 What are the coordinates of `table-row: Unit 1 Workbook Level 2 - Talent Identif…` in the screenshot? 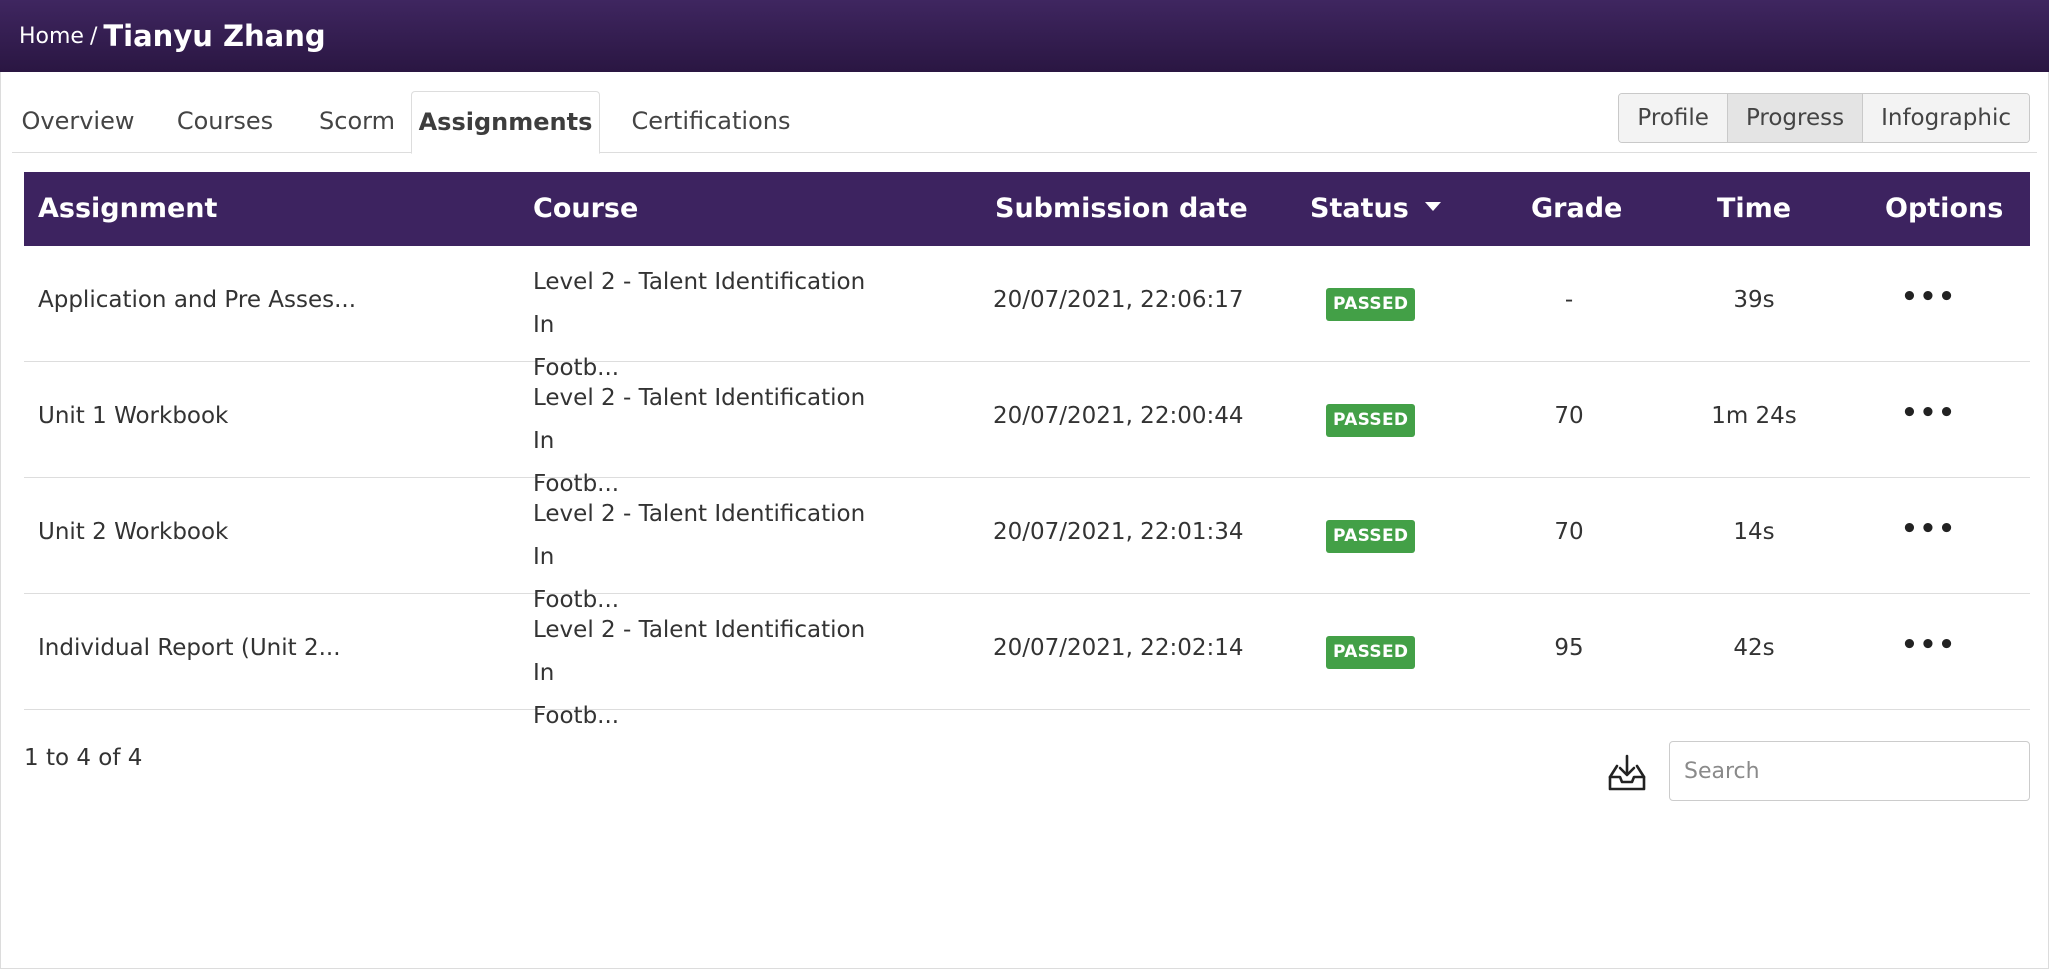 It's located at (1027, 429).